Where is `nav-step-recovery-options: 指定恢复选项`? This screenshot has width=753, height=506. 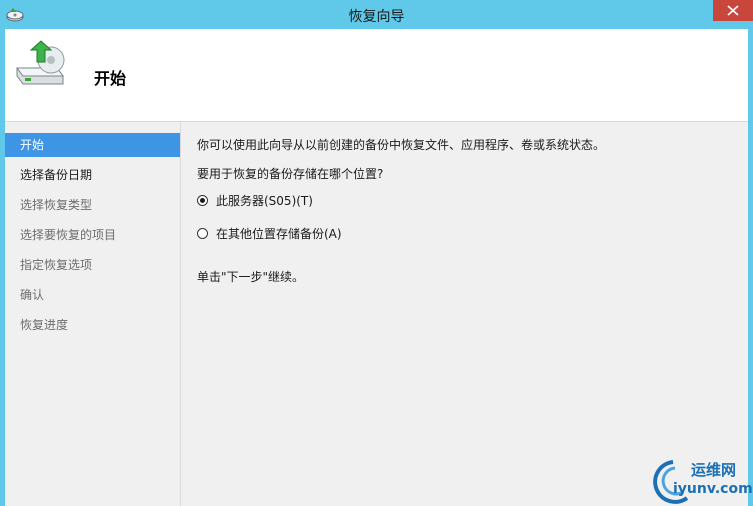 nav-step-recovery-options: 指定恢复选项 is located at coordinates (56, 265).